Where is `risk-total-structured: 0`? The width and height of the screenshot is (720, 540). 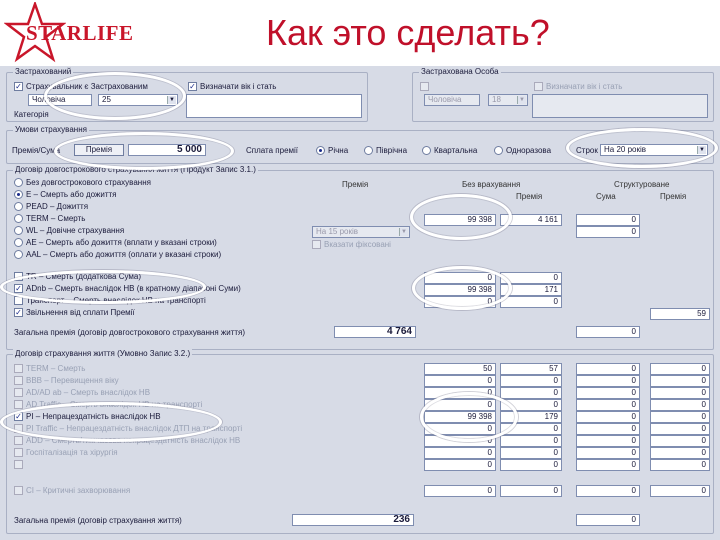 risk-total-structured: 0 is located at coordinates (608, 520).